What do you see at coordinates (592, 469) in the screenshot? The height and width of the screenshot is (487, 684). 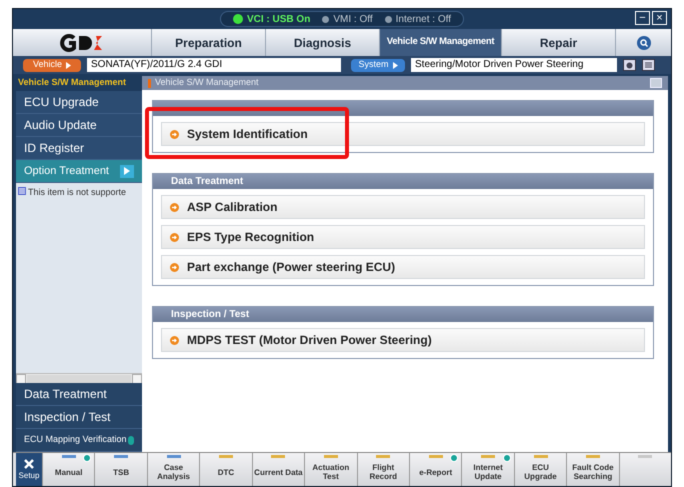 I see `toolbar-button: Fault Code Searching` at bounding box center [592, 469].